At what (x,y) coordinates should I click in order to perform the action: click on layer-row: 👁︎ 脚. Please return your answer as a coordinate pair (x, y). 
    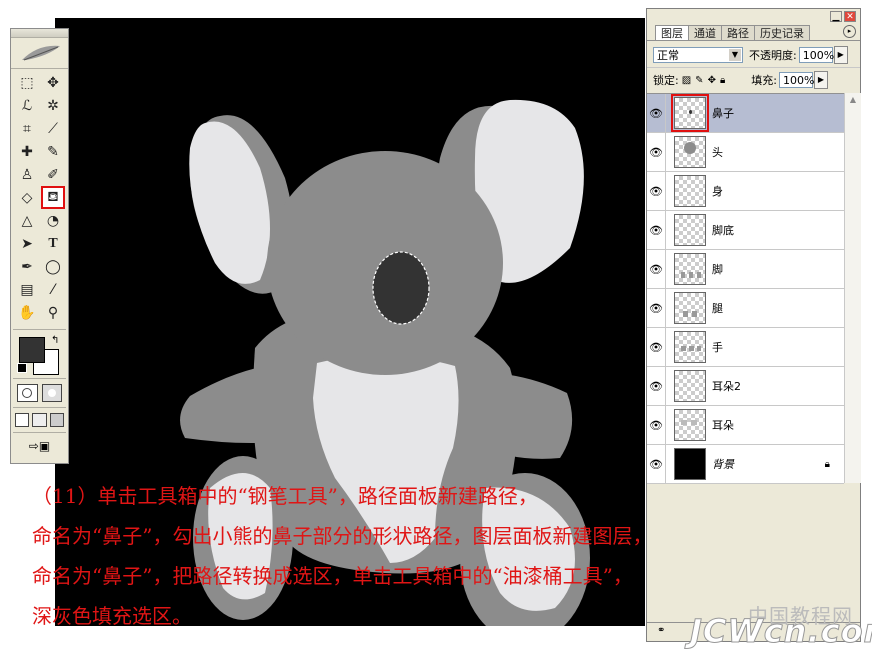
    Looking at the image, I should click on (745, 269).